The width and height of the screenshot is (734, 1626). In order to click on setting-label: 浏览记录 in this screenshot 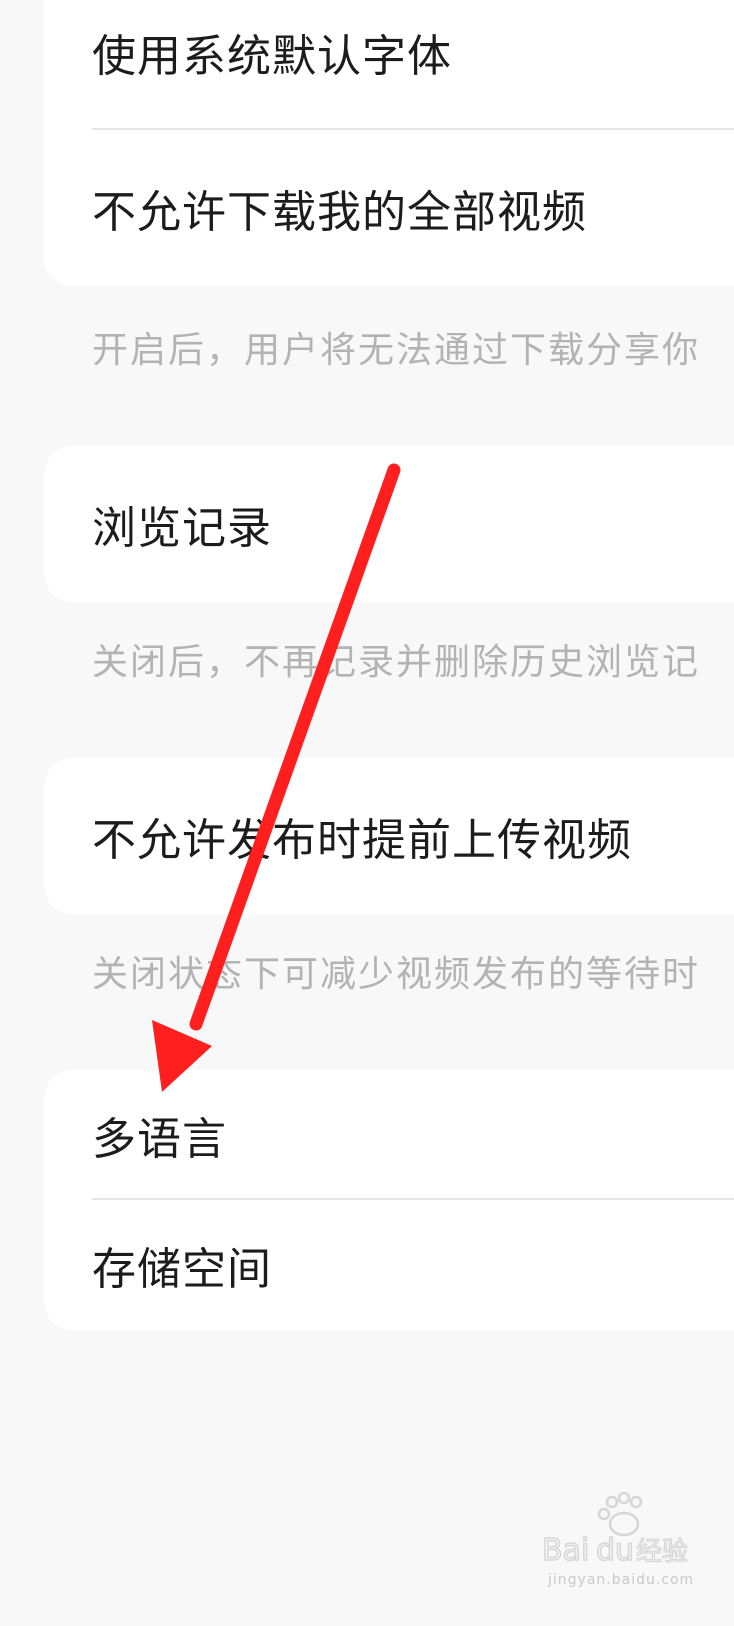, I will do `click(182, 528)`.